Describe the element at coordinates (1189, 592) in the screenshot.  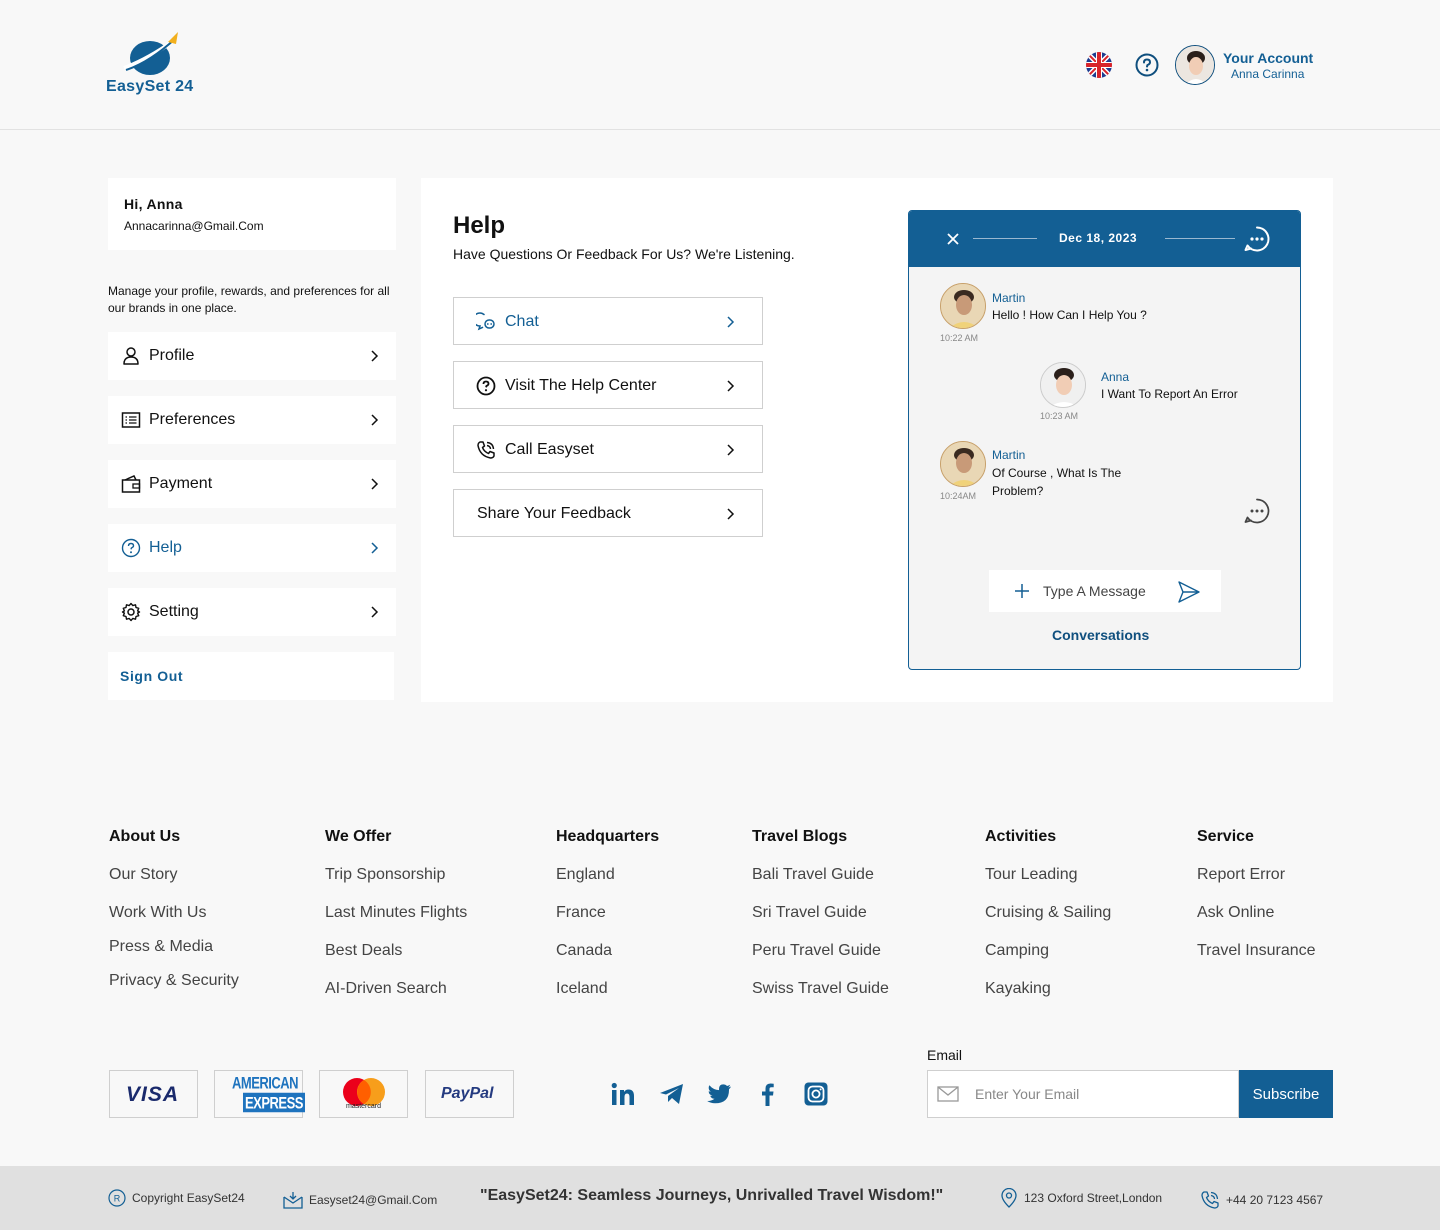
I see `send-icon` at that location.